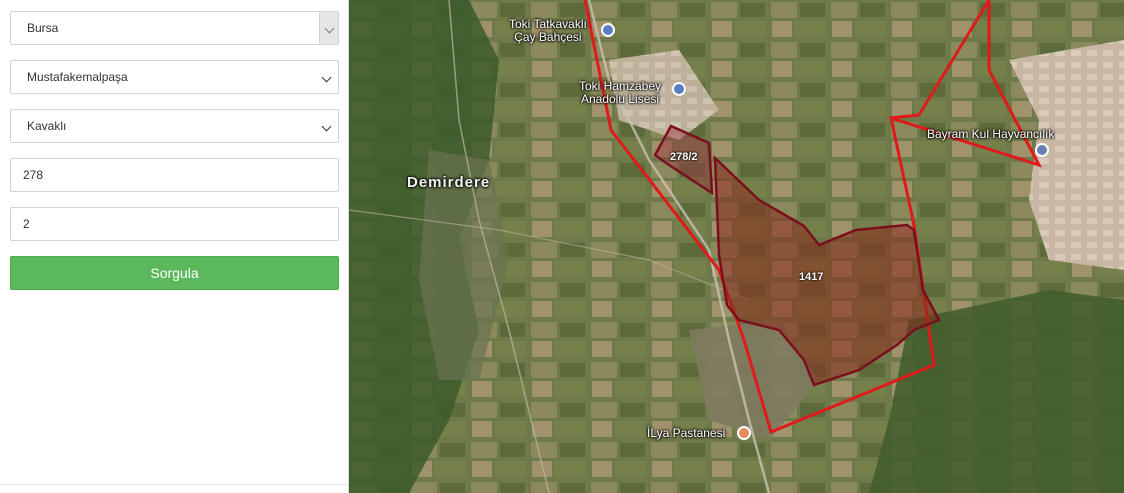  What do you see at coordinates (174, 224) in the screenshot?
I see `parcel-input: 2` at bounding box center [174, 224].